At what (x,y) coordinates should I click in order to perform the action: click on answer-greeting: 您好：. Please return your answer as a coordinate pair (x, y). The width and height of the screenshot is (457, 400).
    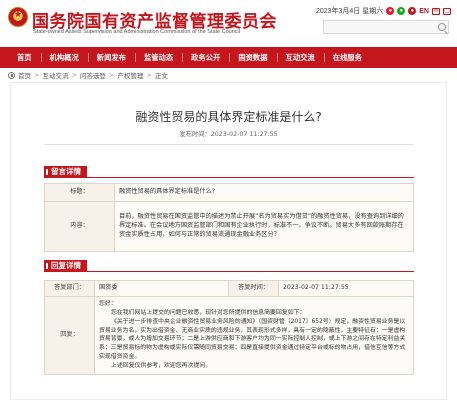
    Looking at the image, I should click on (108, 304).